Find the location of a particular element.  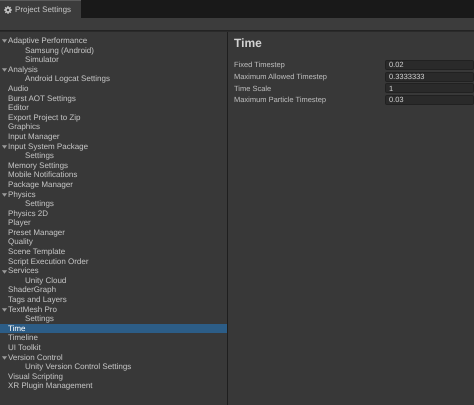

settings-item: Burst AOT Settings is located at coordinates (113, 99).